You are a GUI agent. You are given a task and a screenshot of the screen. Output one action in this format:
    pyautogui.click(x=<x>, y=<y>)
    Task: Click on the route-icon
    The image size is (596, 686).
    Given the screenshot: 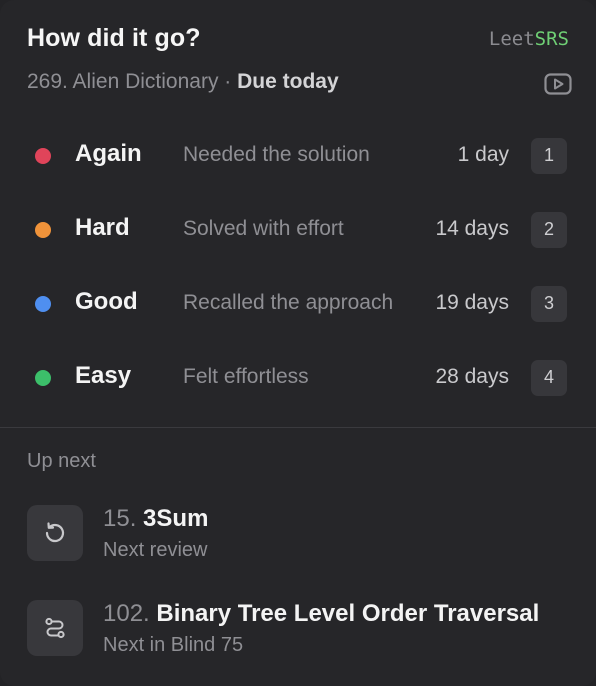 What is the action you would take?
    pyautogui.click(x=55, y=628)
    